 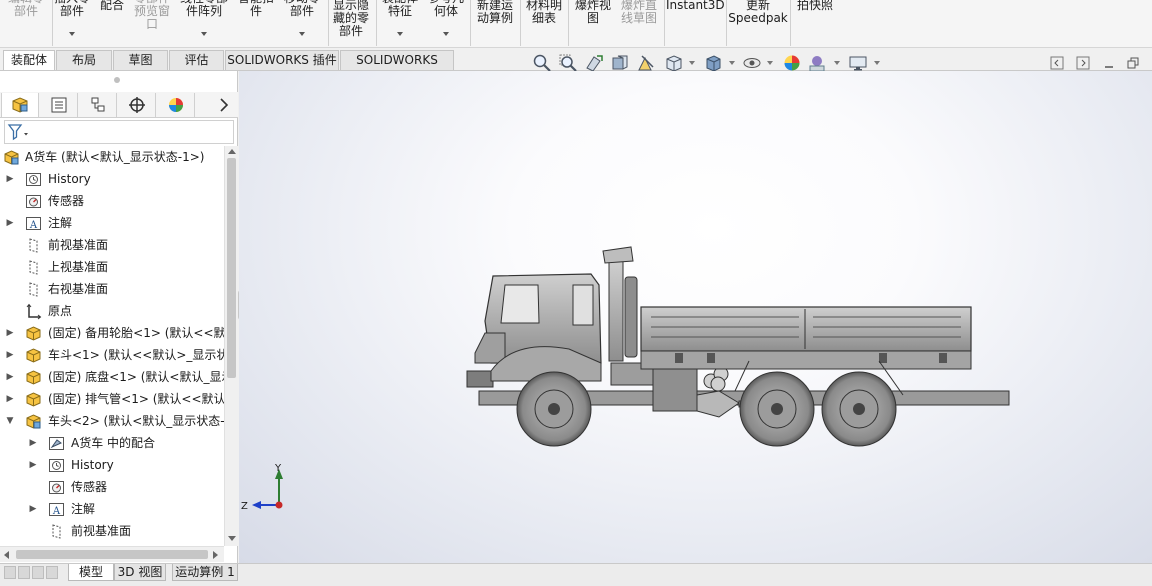 What do you see at coordinates (713, 63) in the screenshot?
I see `display-style-icon` at bounding box center [713, 63].